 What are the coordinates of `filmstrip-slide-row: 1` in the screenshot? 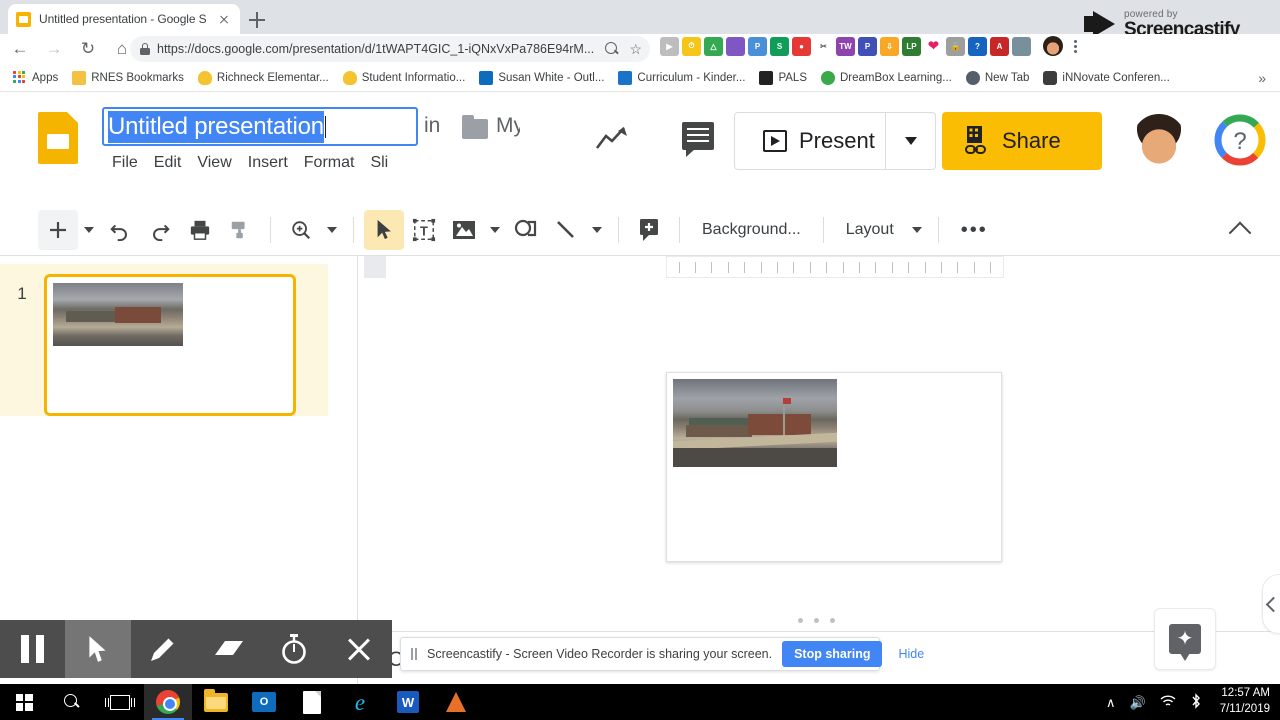 It's located at (164, 340).